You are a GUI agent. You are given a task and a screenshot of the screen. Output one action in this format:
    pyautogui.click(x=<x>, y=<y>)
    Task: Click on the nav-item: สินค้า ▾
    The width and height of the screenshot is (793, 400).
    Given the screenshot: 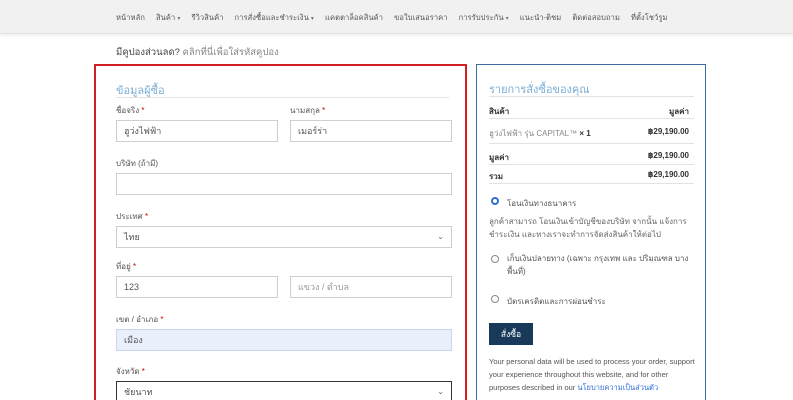 What is the action you would take?
    pyautogui.click(x=168, y=18)
    